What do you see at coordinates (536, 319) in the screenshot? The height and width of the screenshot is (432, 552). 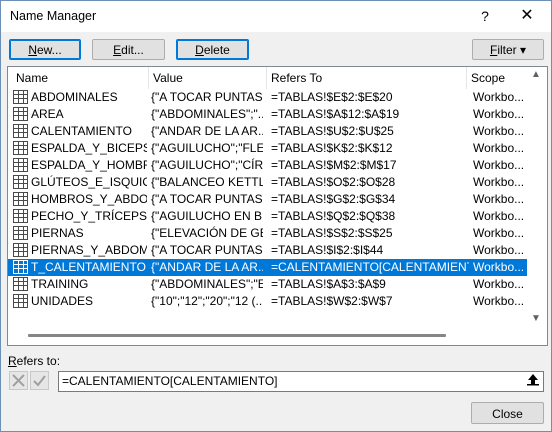 I see `scroll-down-arrow-icon: ▼` at bounding box center [536, 319].